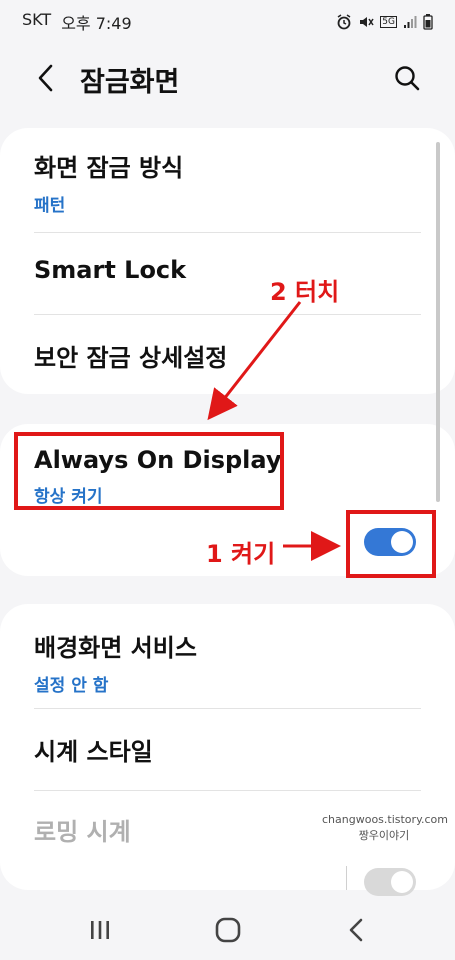 The width and height of the screenshot is (455, 960). I want to click on signal-icon, so click(410, 22).